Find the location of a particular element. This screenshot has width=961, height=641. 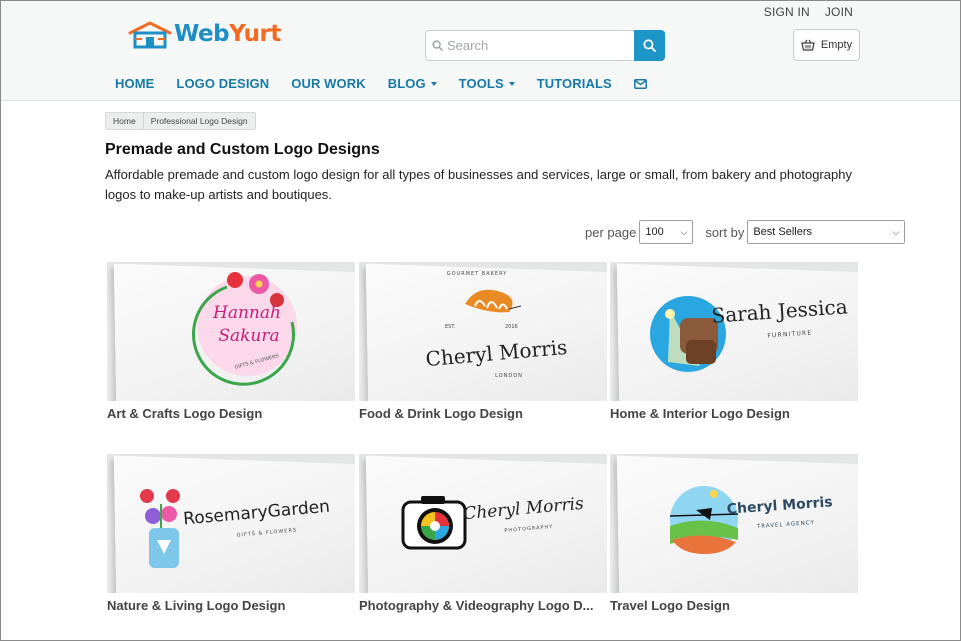

breadcrumb: Home Professional Logo Design is located at coordinates (180, 121).